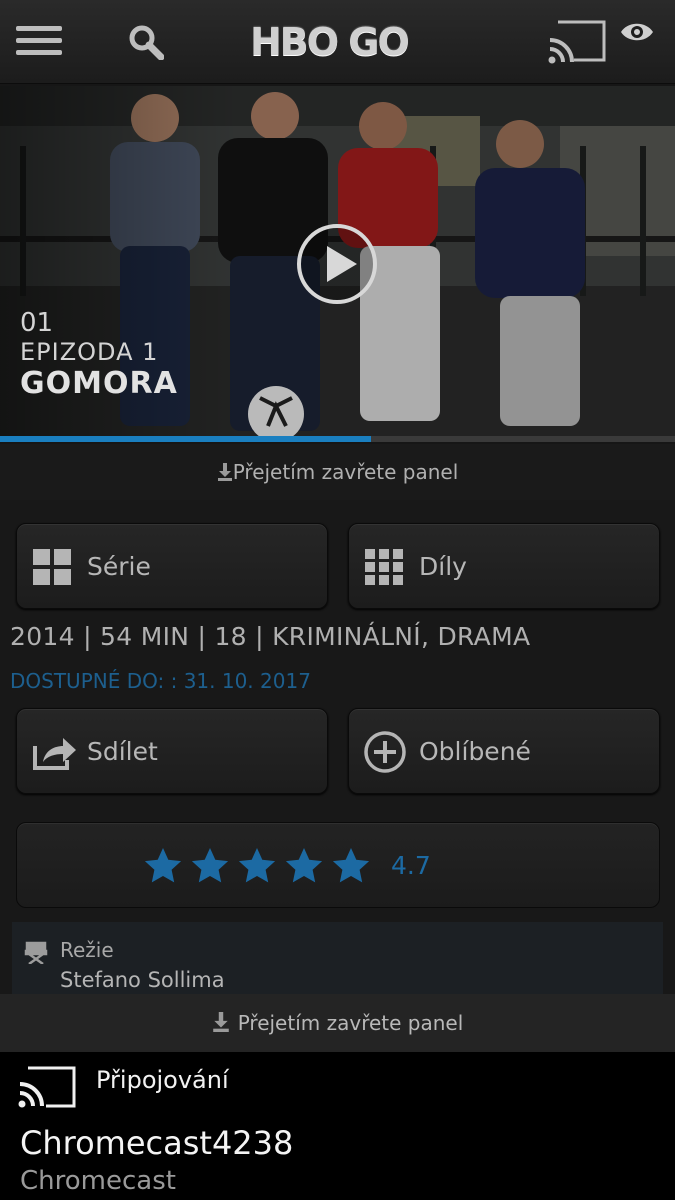 The width and height of the screenshot is (675, 1200). I want to click on share-icon, so click(54, 754).